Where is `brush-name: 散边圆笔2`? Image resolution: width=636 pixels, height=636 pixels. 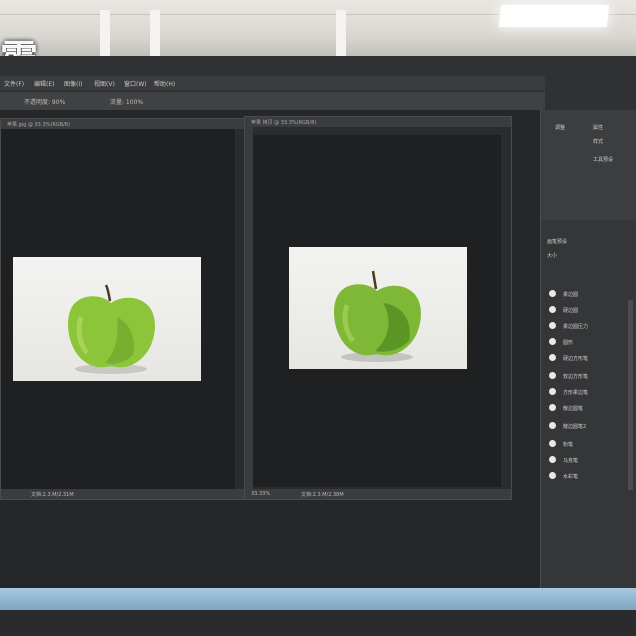
brush-name: 散边圆笔2 is located at coordinates (575, 427).